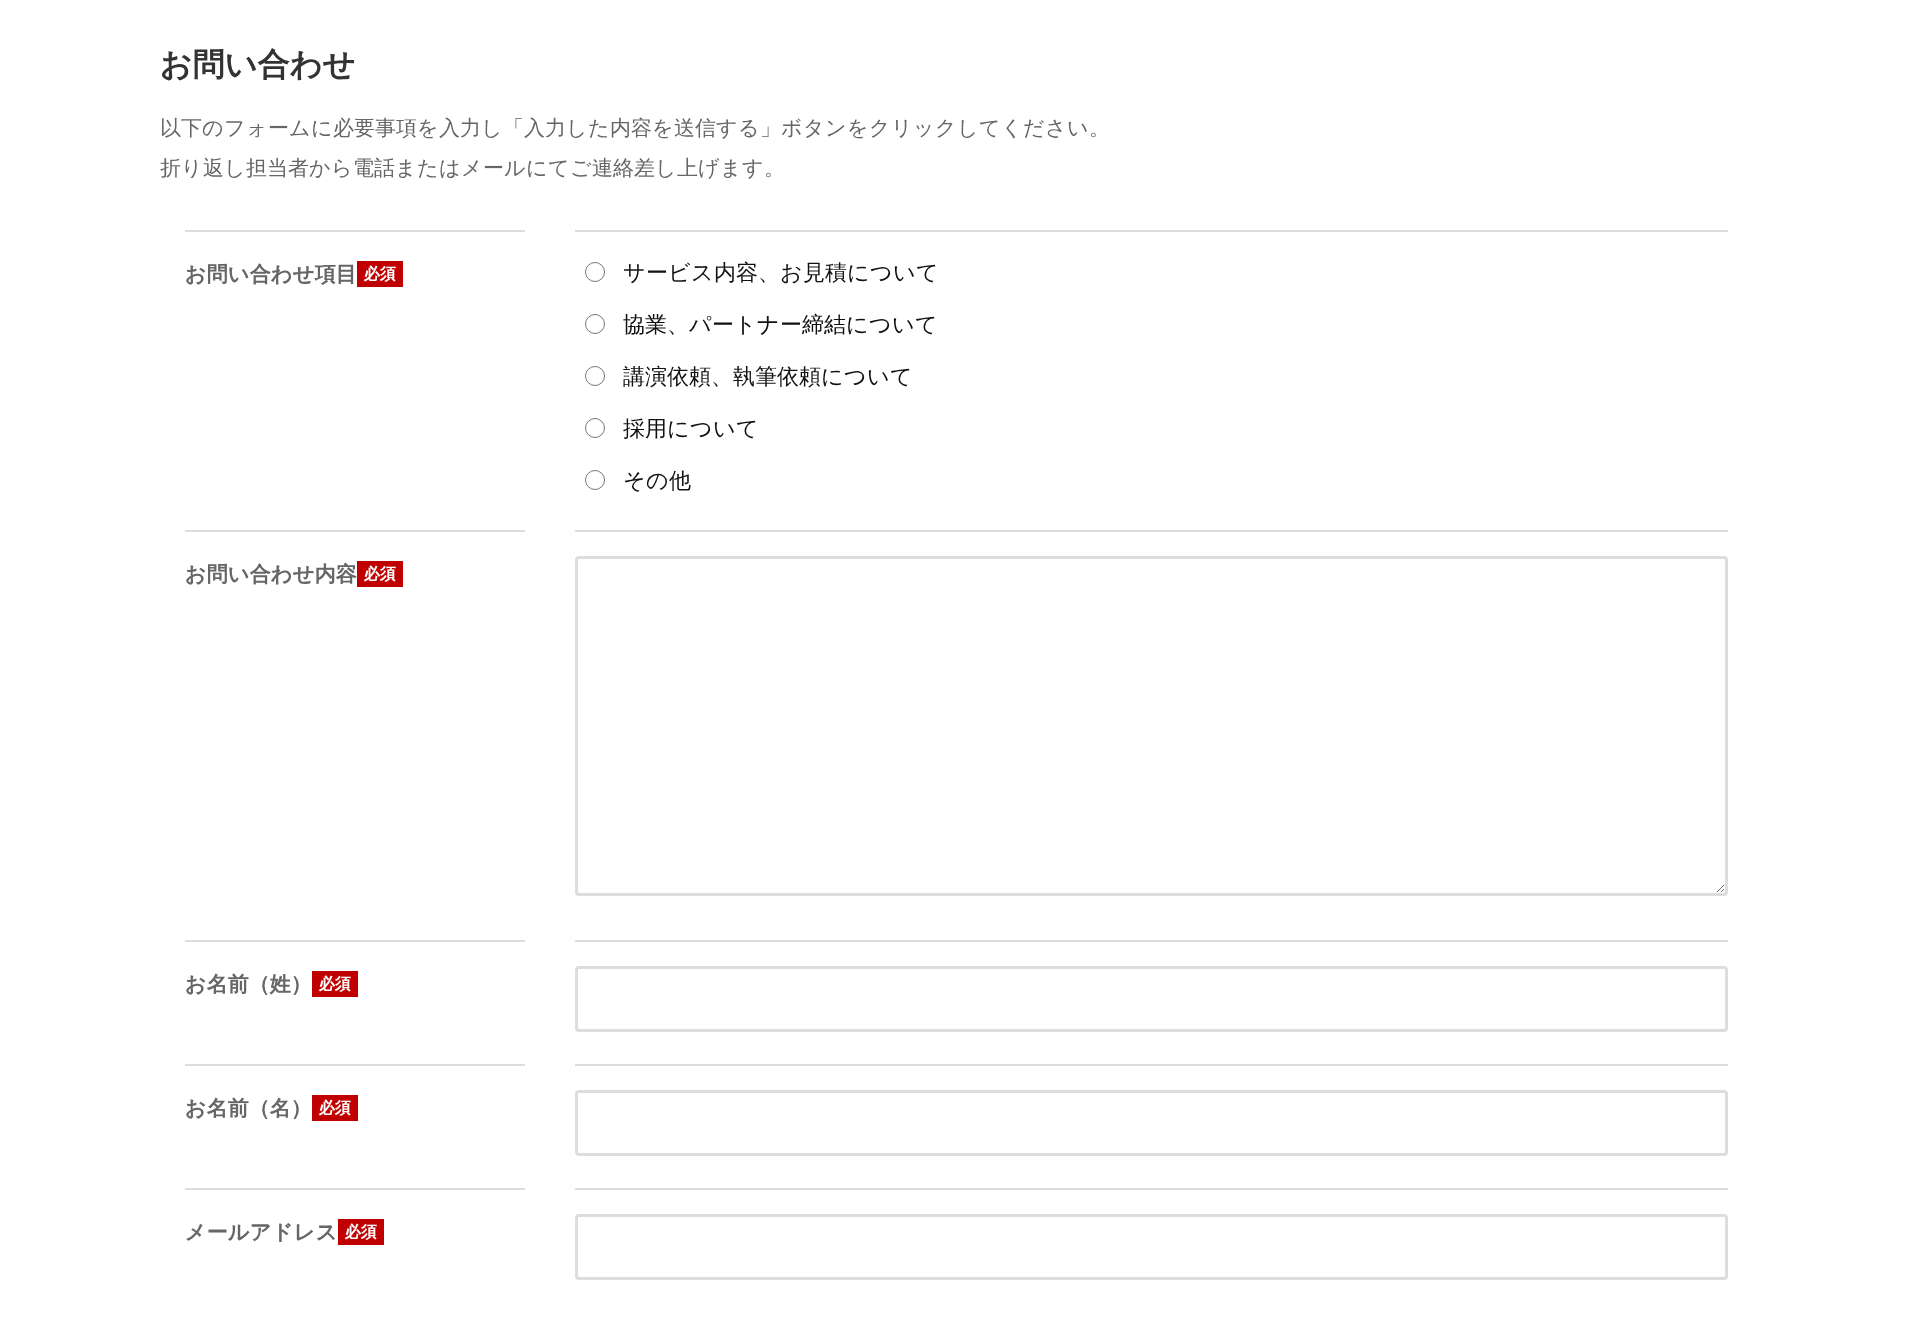 The width and height of the screenshot is (1920, 1344). I want to click on field-label: お問い合わせ項目, so click(271, 274).